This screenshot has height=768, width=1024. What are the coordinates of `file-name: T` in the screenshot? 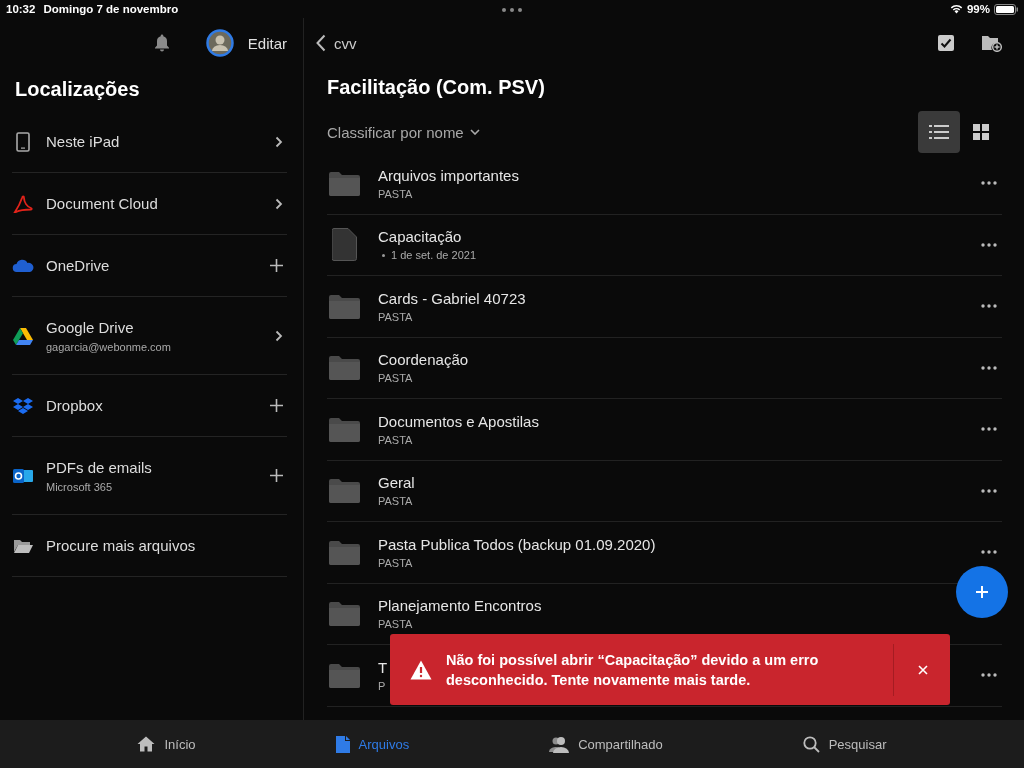 It's located at (383, 667).